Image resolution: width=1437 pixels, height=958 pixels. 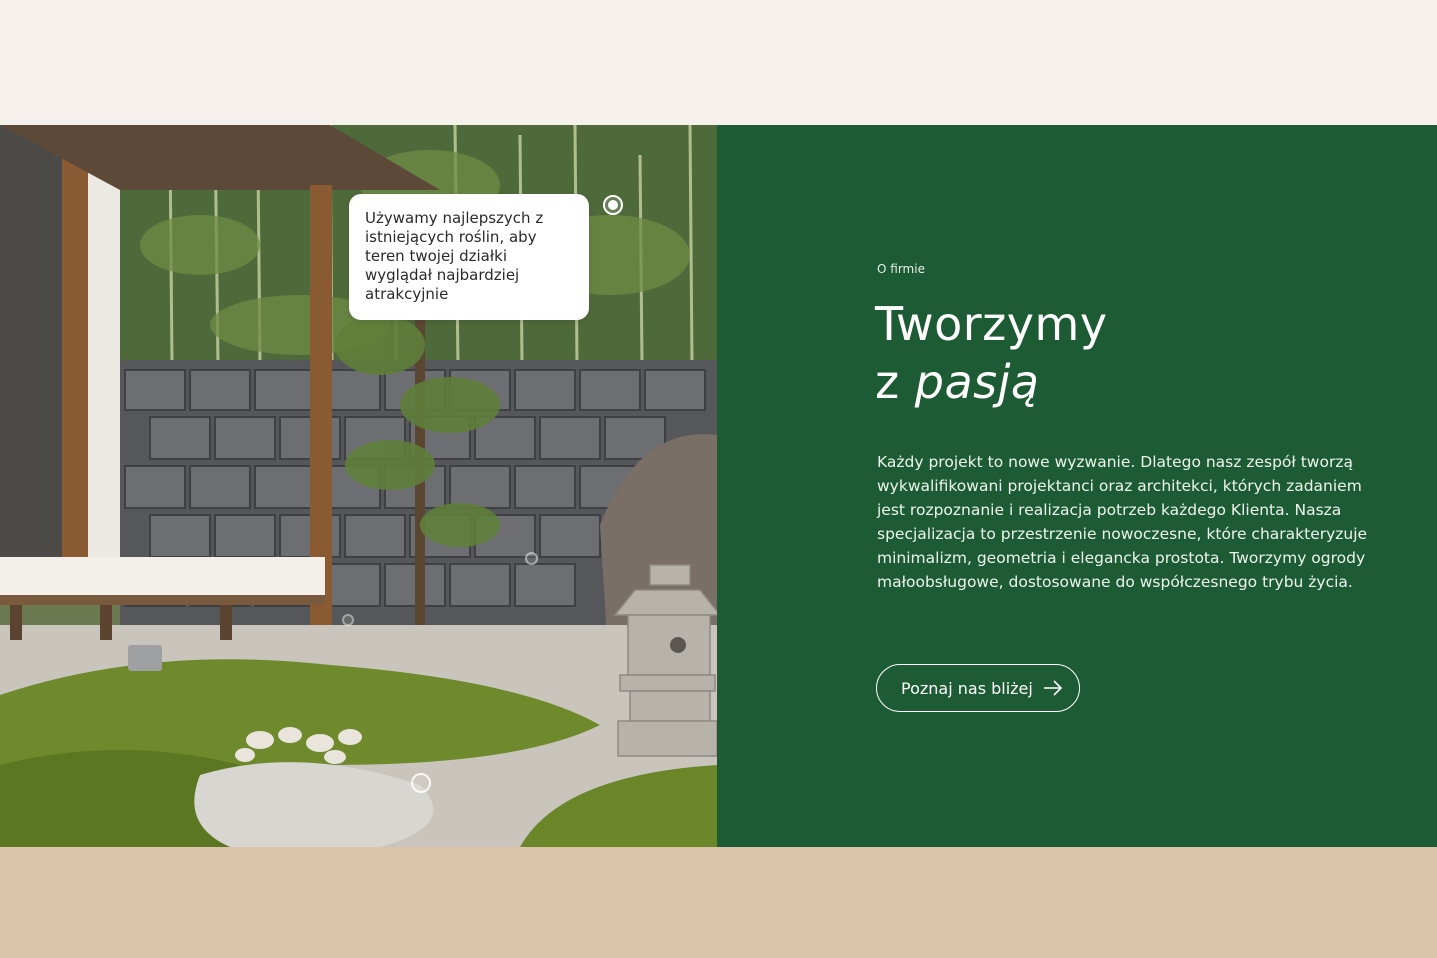 I want to click on title-line-2: z pasją, so click(x=991, y=382).